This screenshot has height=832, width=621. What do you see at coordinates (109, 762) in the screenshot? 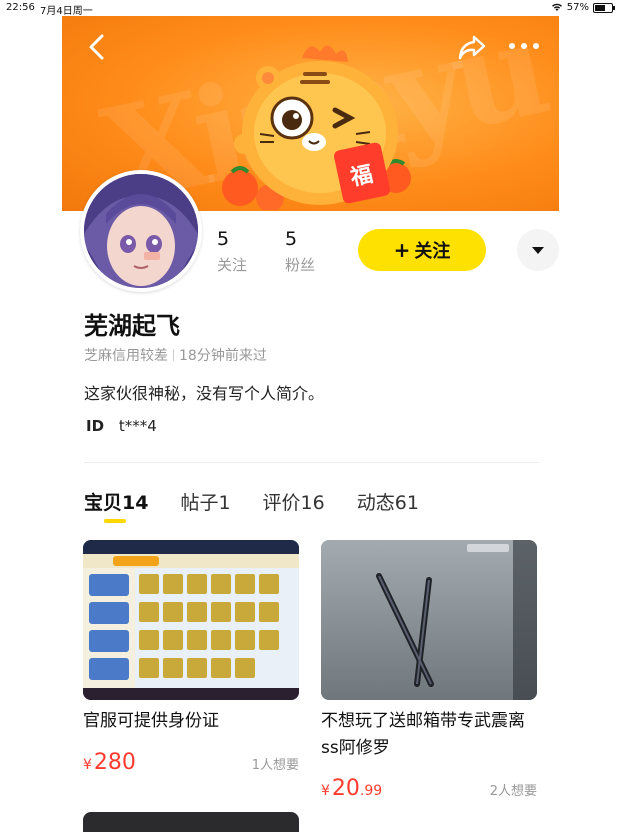
I see `product-price: ¥ 280` at bounding box center [109, 762].